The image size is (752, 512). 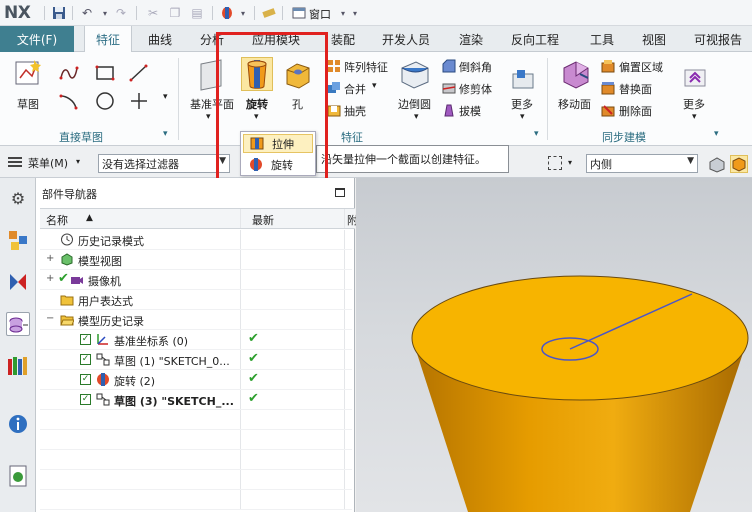 What do you see at coordinates (471, 39) in the screenshot?
I see `tab-render: 渲染` at bounding box center [471, 39].